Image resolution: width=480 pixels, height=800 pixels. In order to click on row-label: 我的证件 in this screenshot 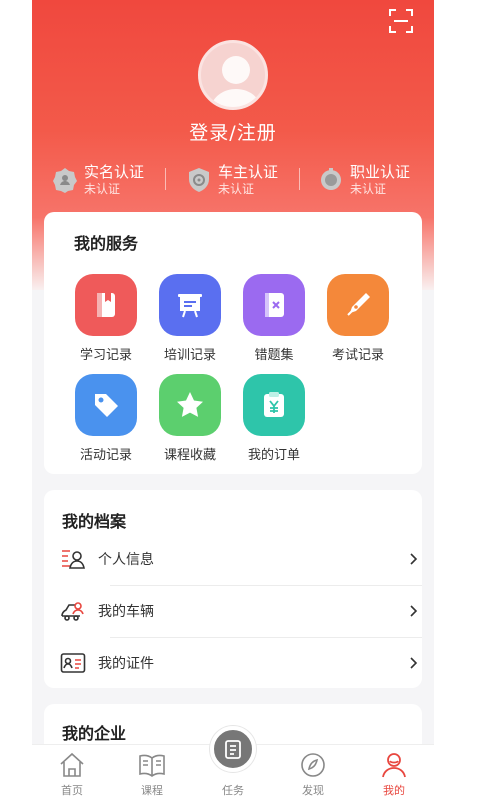, I will do `click(126, 664)`.